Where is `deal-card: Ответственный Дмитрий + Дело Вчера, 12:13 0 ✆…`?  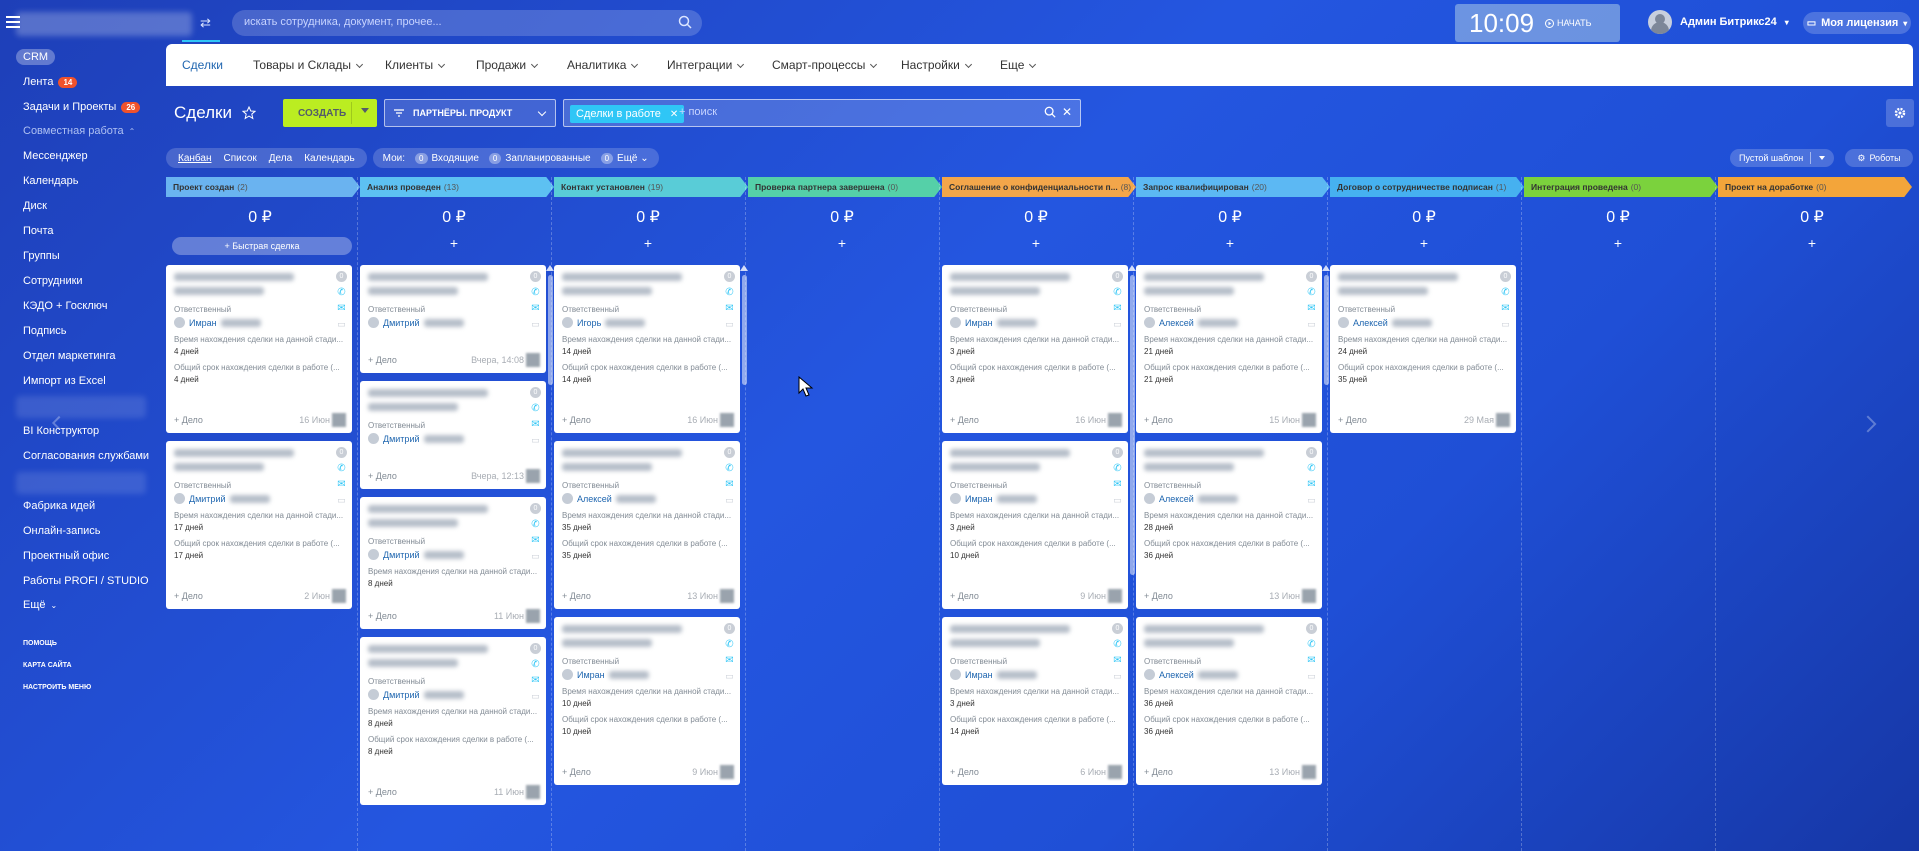
deal-card: Ответственный Дмитрий + Дело Вчера, 12:13 0 ✆… is located at coordinates (453, 435).